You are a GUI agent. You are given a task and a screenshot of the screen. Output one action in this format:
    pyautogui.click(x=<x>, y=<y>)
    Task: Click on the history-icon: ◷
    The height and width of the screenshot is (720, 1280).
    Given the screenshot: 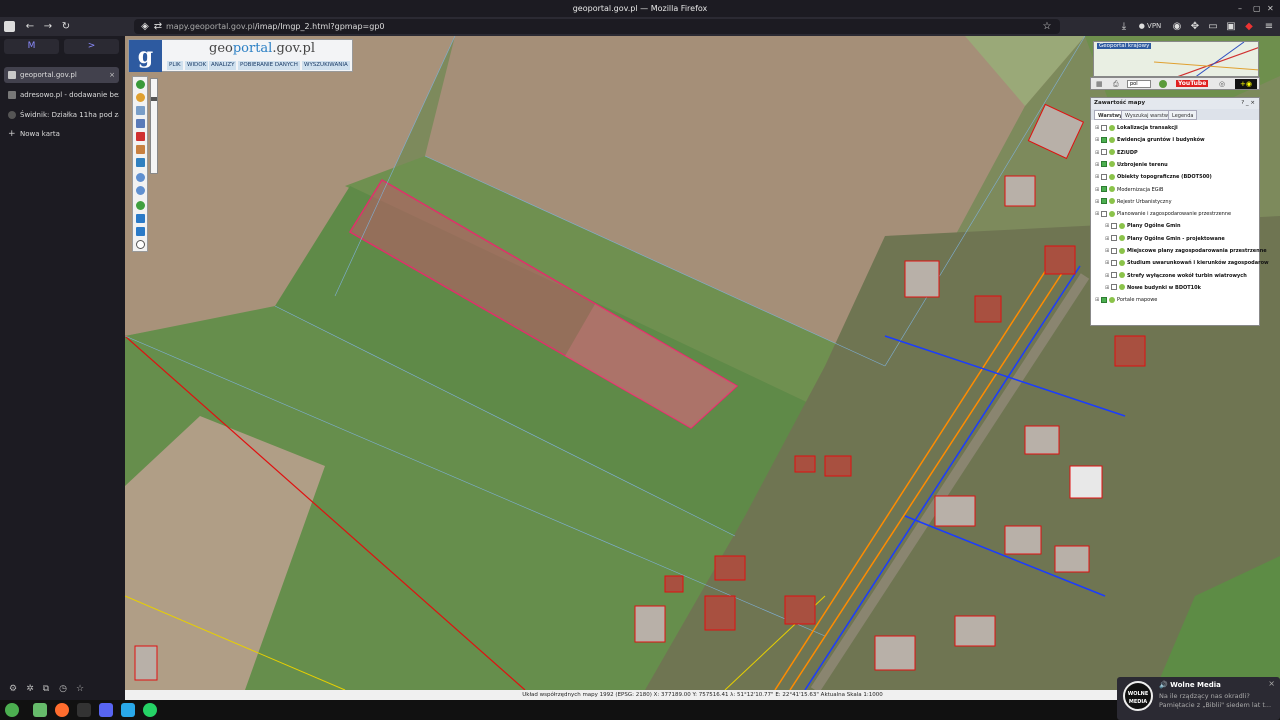 What is the action you would take?
    pyautogui.click(x=63, y=690)
    